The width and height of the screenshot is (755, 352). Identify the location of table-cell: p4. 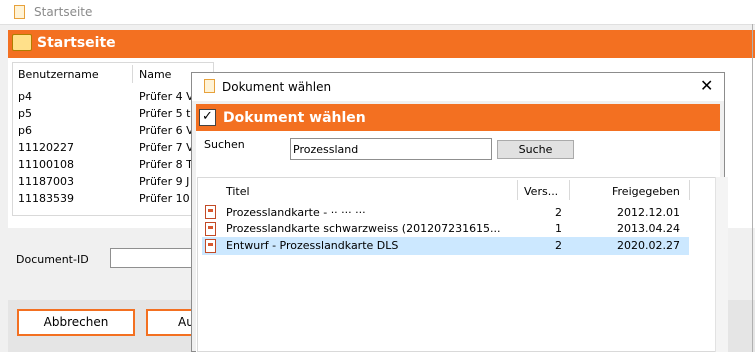
(25, 96).